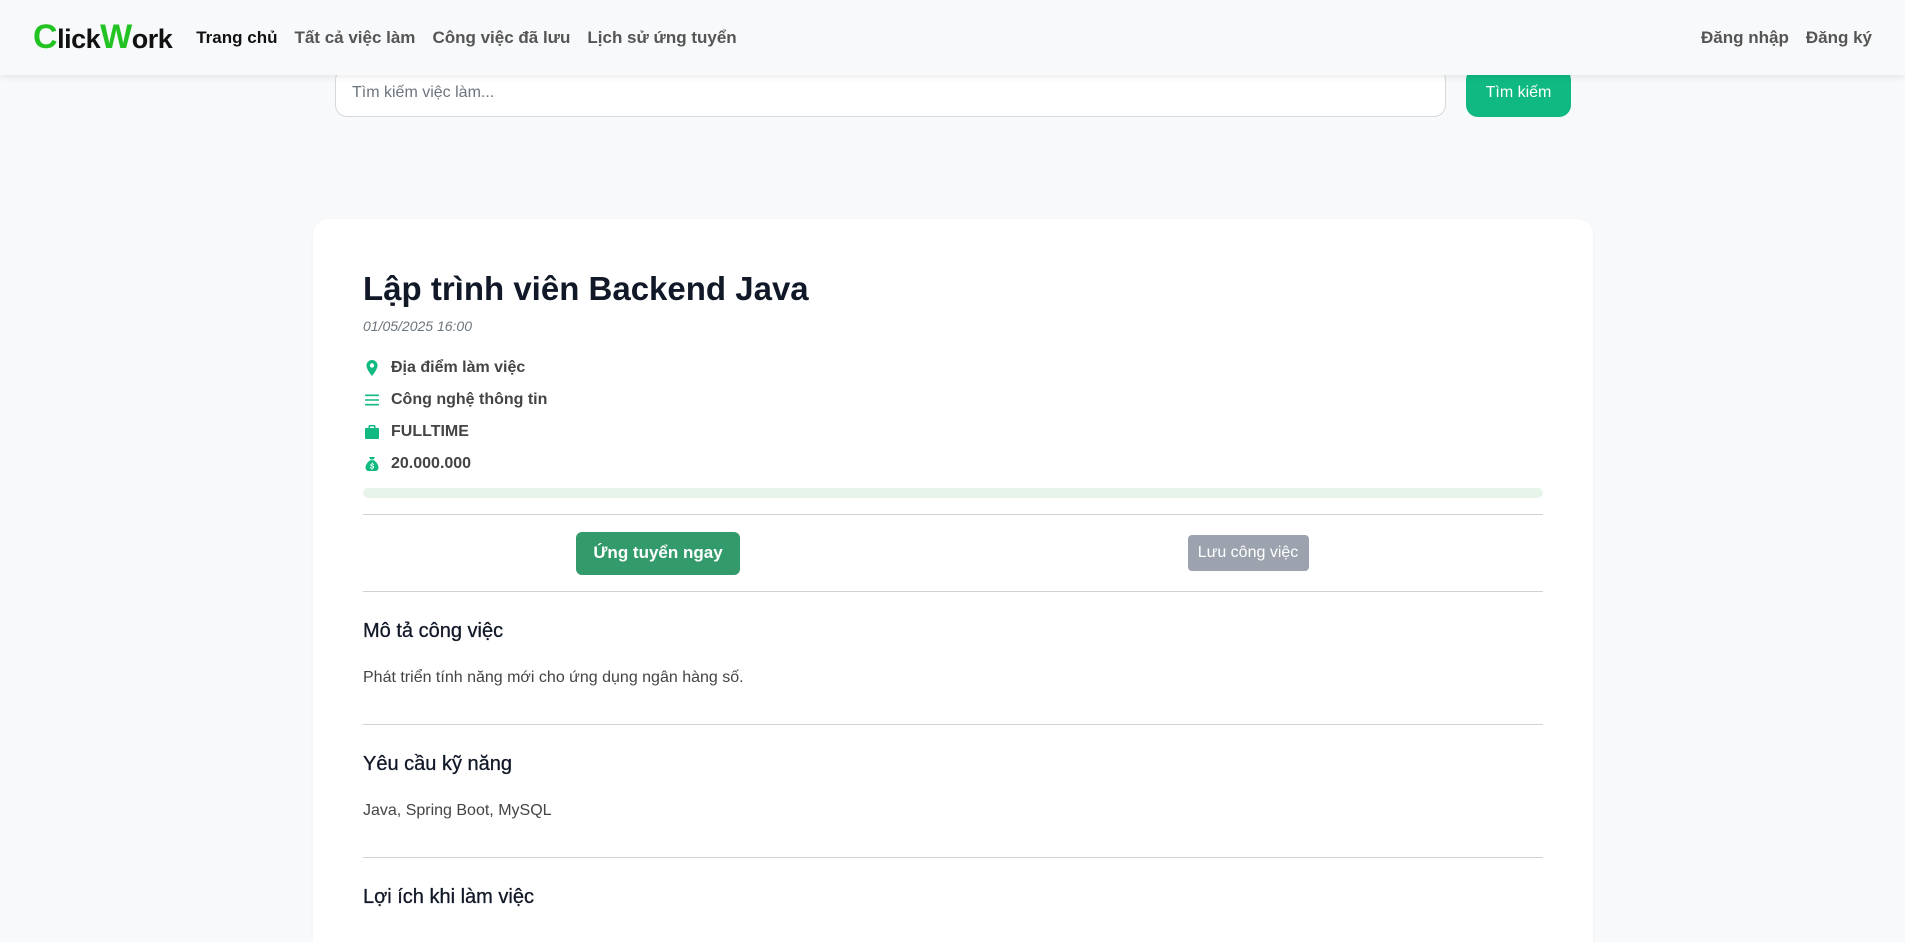 The width and height of the screenshot is (1905, 942). I want to click on brand-text-lick: lick, so click(79, 39).